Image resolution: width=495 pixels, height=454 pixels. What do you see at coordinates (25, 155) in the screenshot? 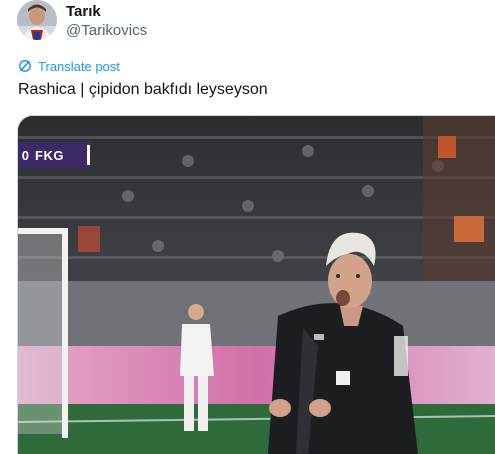
I see `score-digit: 0` at bounding box center [25, 155].